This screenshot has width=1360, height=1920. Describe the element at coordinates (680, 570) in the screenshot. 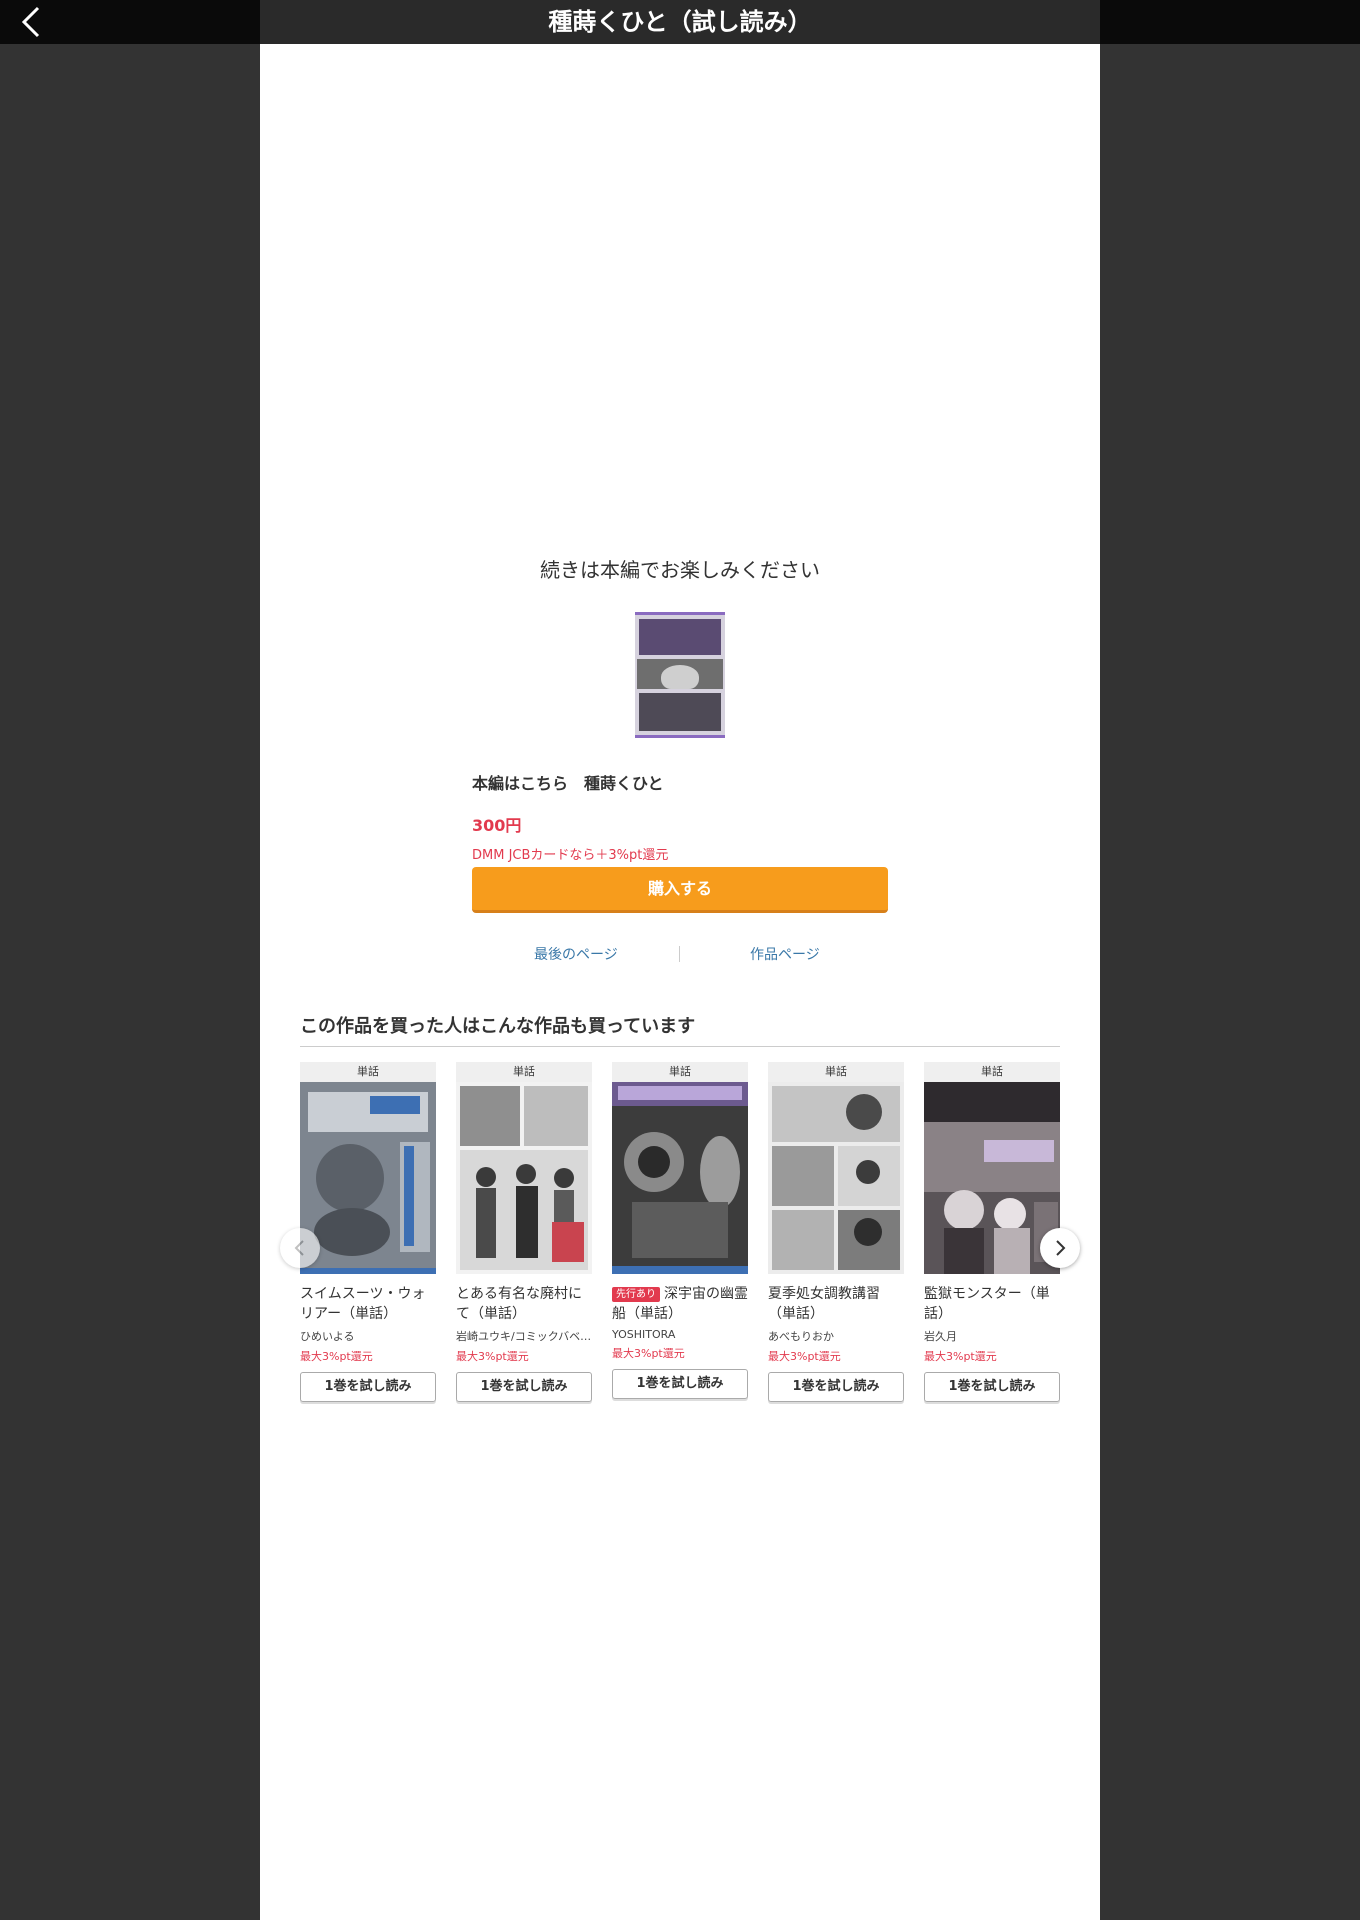

I see `continue-message: 続きは本編でお楽しみください` at that location.